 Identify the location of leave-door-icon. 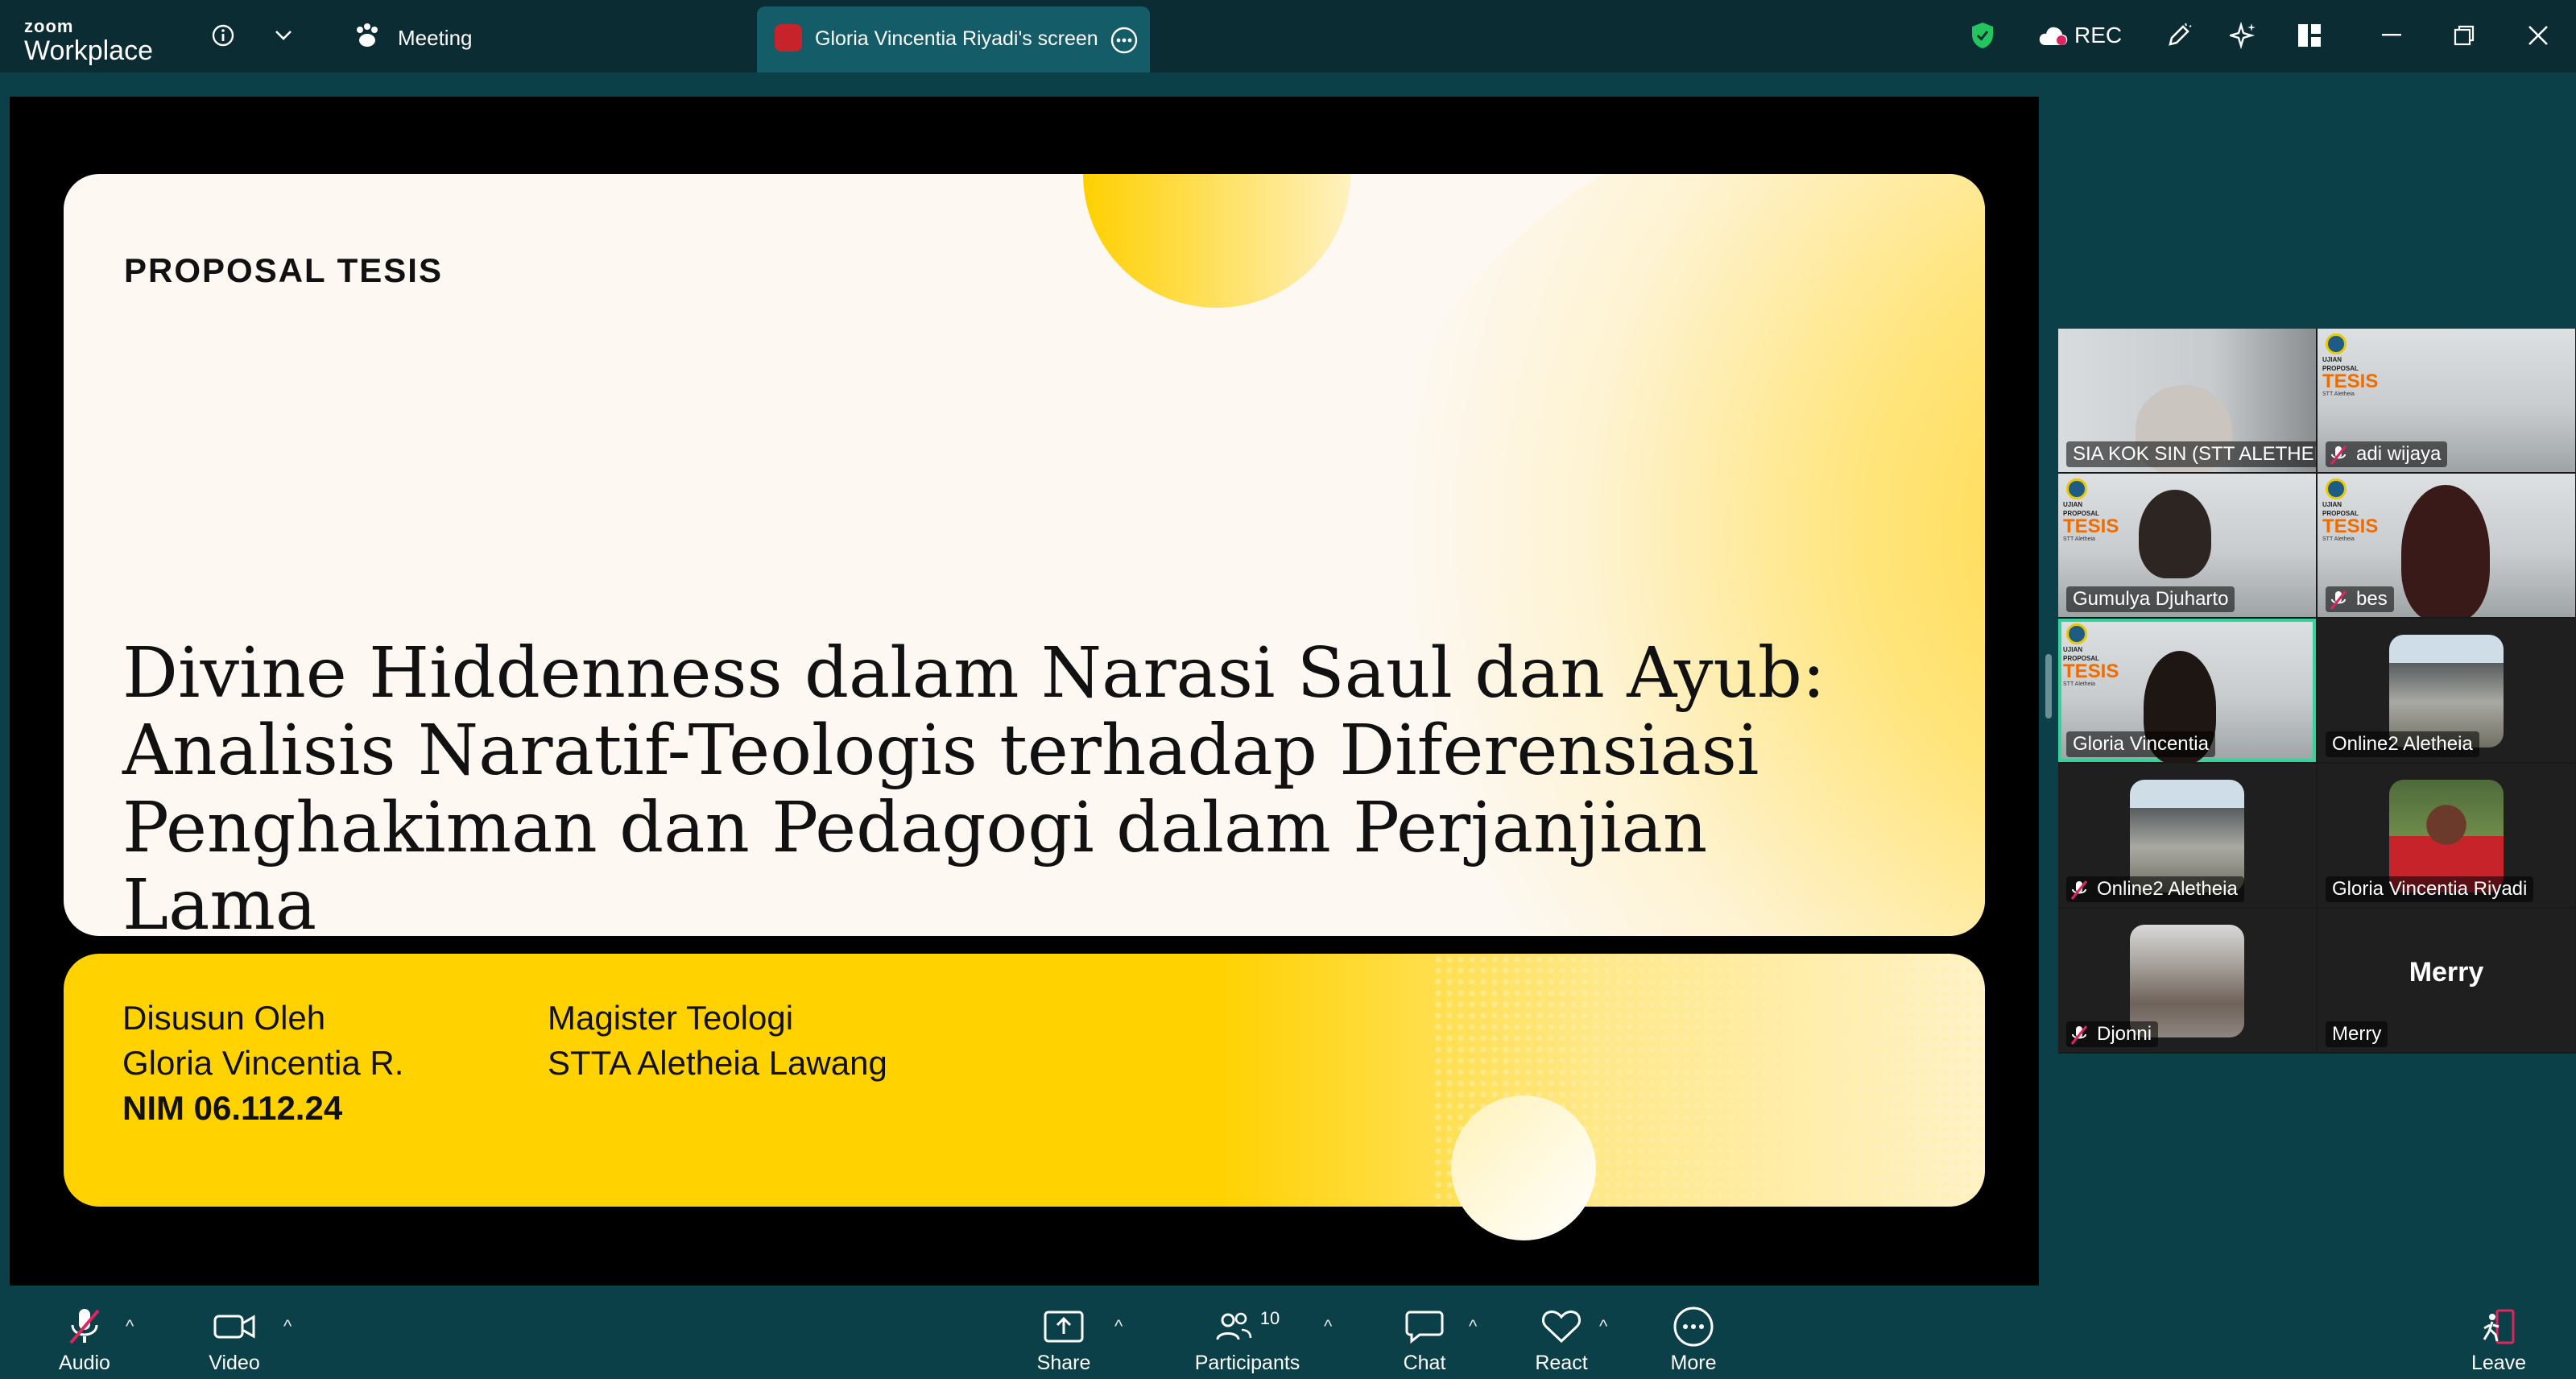
(2499, 1326).